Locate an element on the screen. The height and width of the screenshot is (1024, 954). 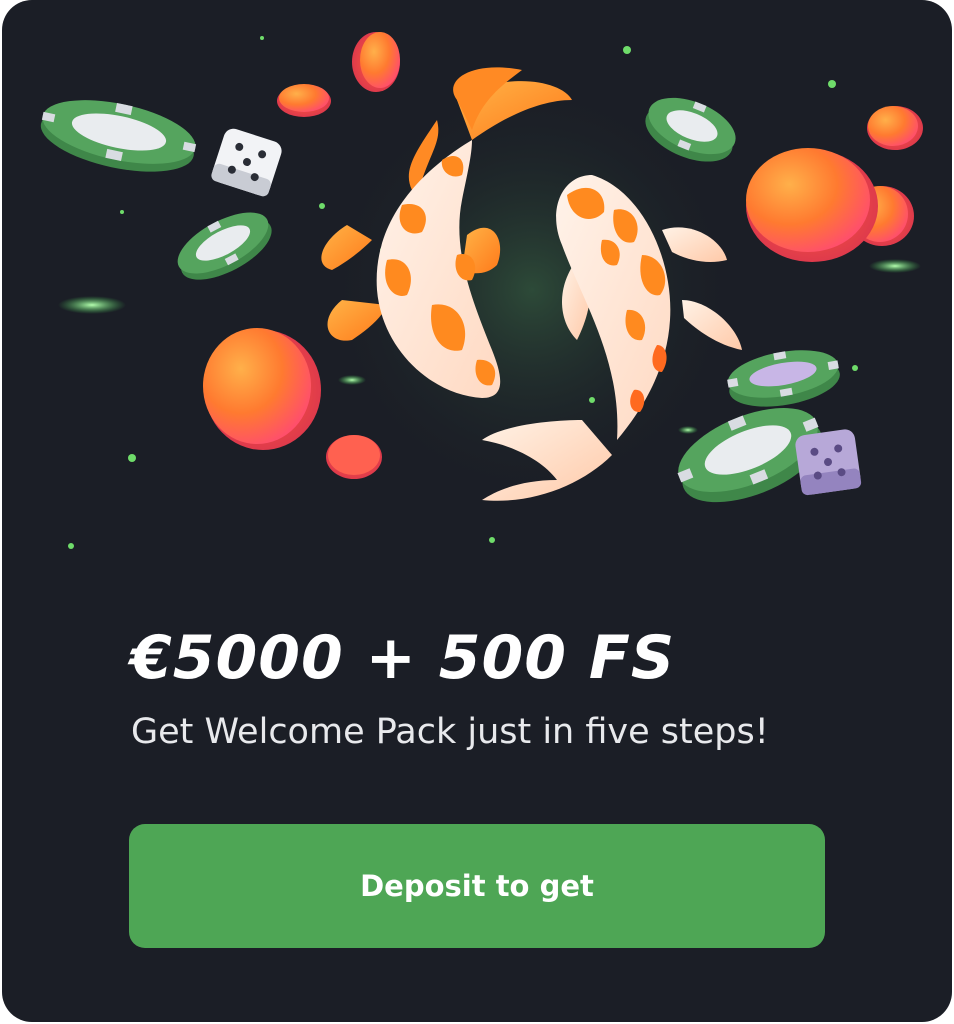
deposit-button: Deposit to get is located at coordinates (477, 886).